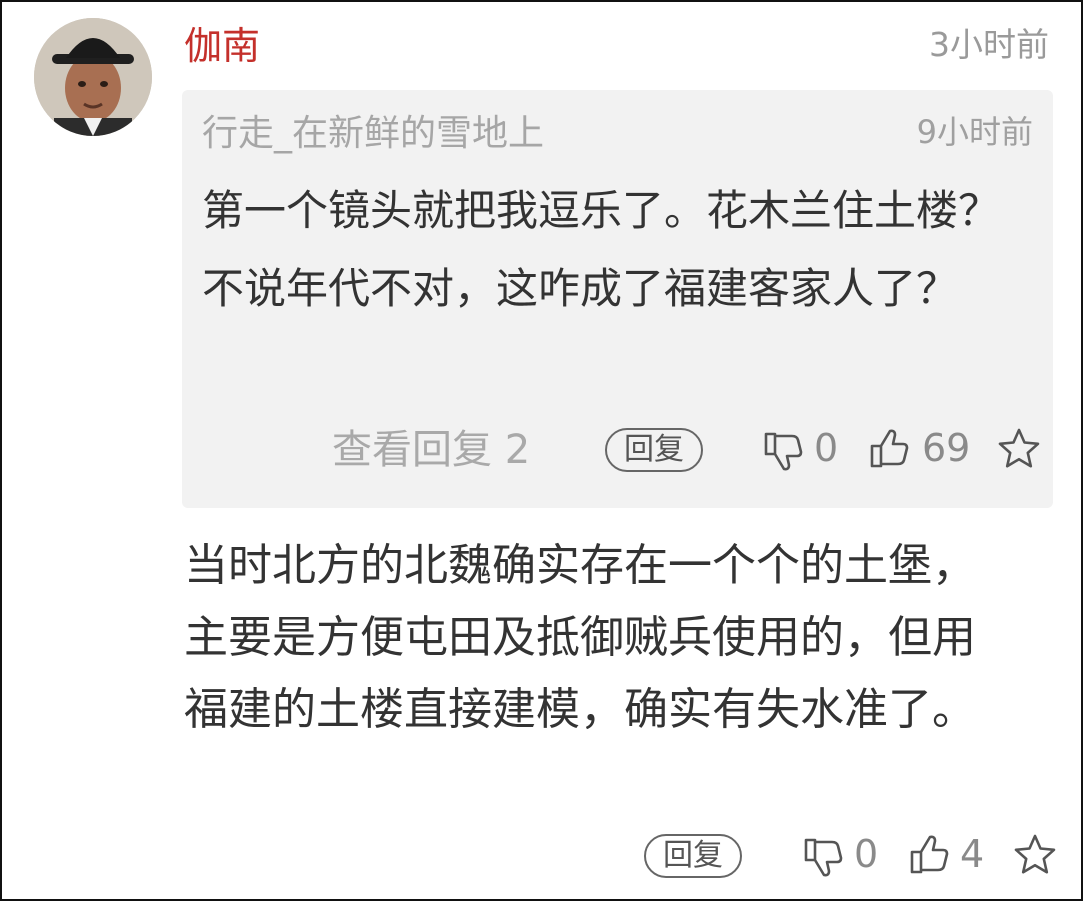 This screenshot has width=1083, height=901. What do you see at coordinates (989, 44) in the screenshot?
I see `comment-time: 3小时前` at bounding box center [989, 44].